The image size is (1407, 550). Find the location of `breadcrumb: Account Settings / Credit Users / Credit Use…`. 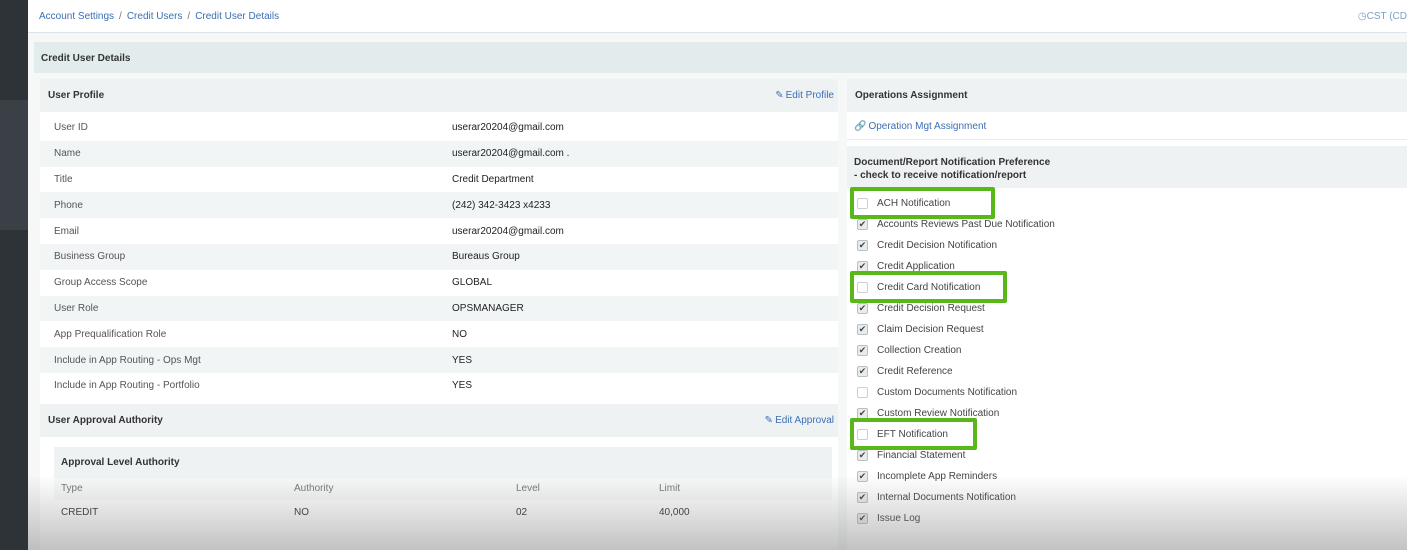

breadcrumb: Account Settings / Credit Users / Credit Use… is located at coordinates (159, 16).